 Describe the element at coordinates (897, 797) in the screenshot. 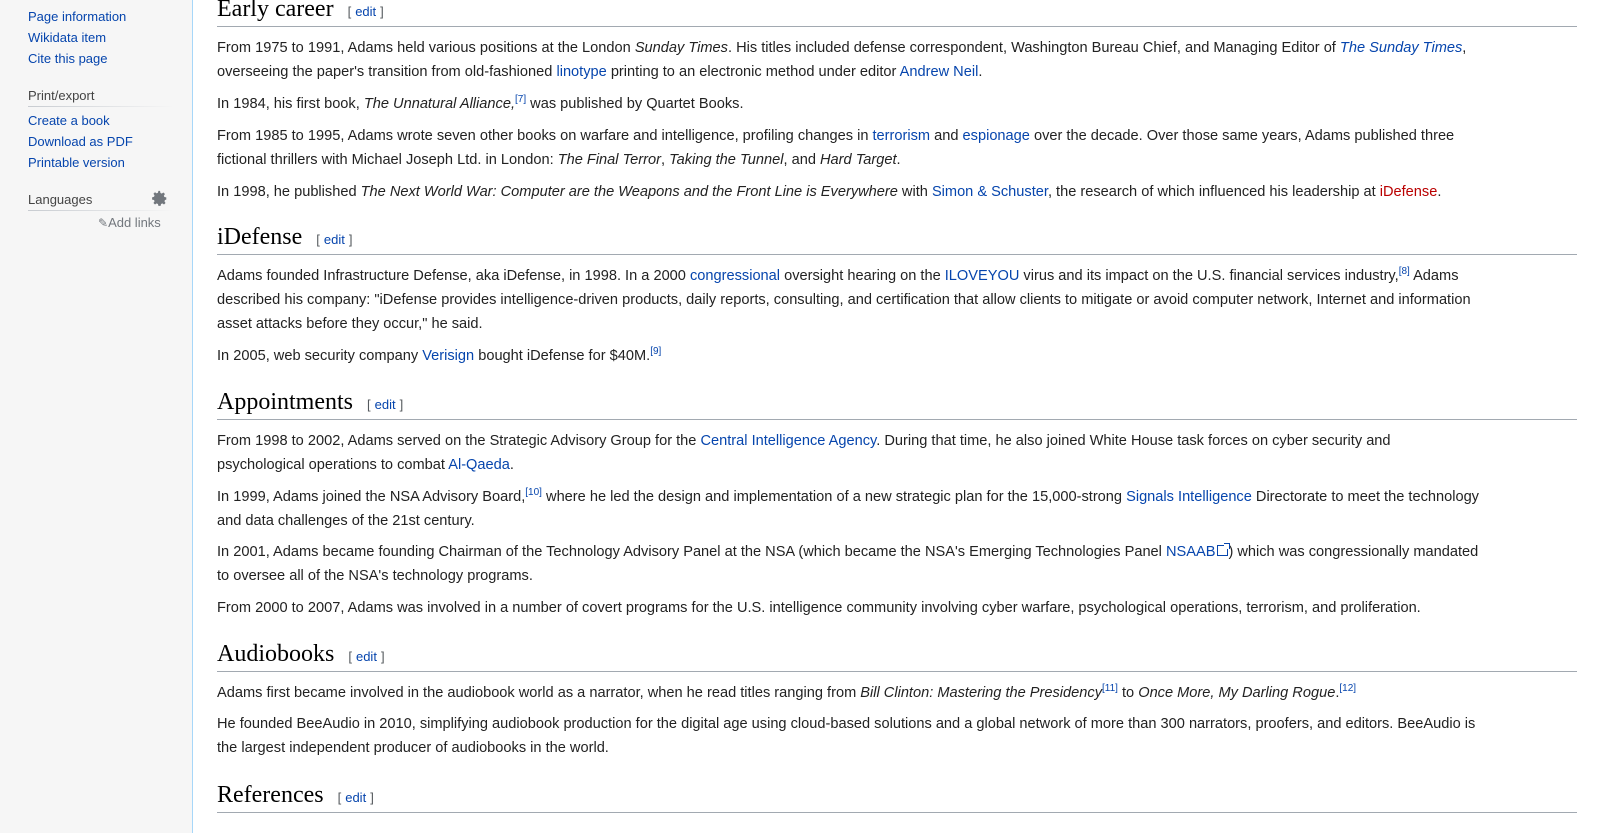

I see `section-heading-references: References [edit]` at that location.